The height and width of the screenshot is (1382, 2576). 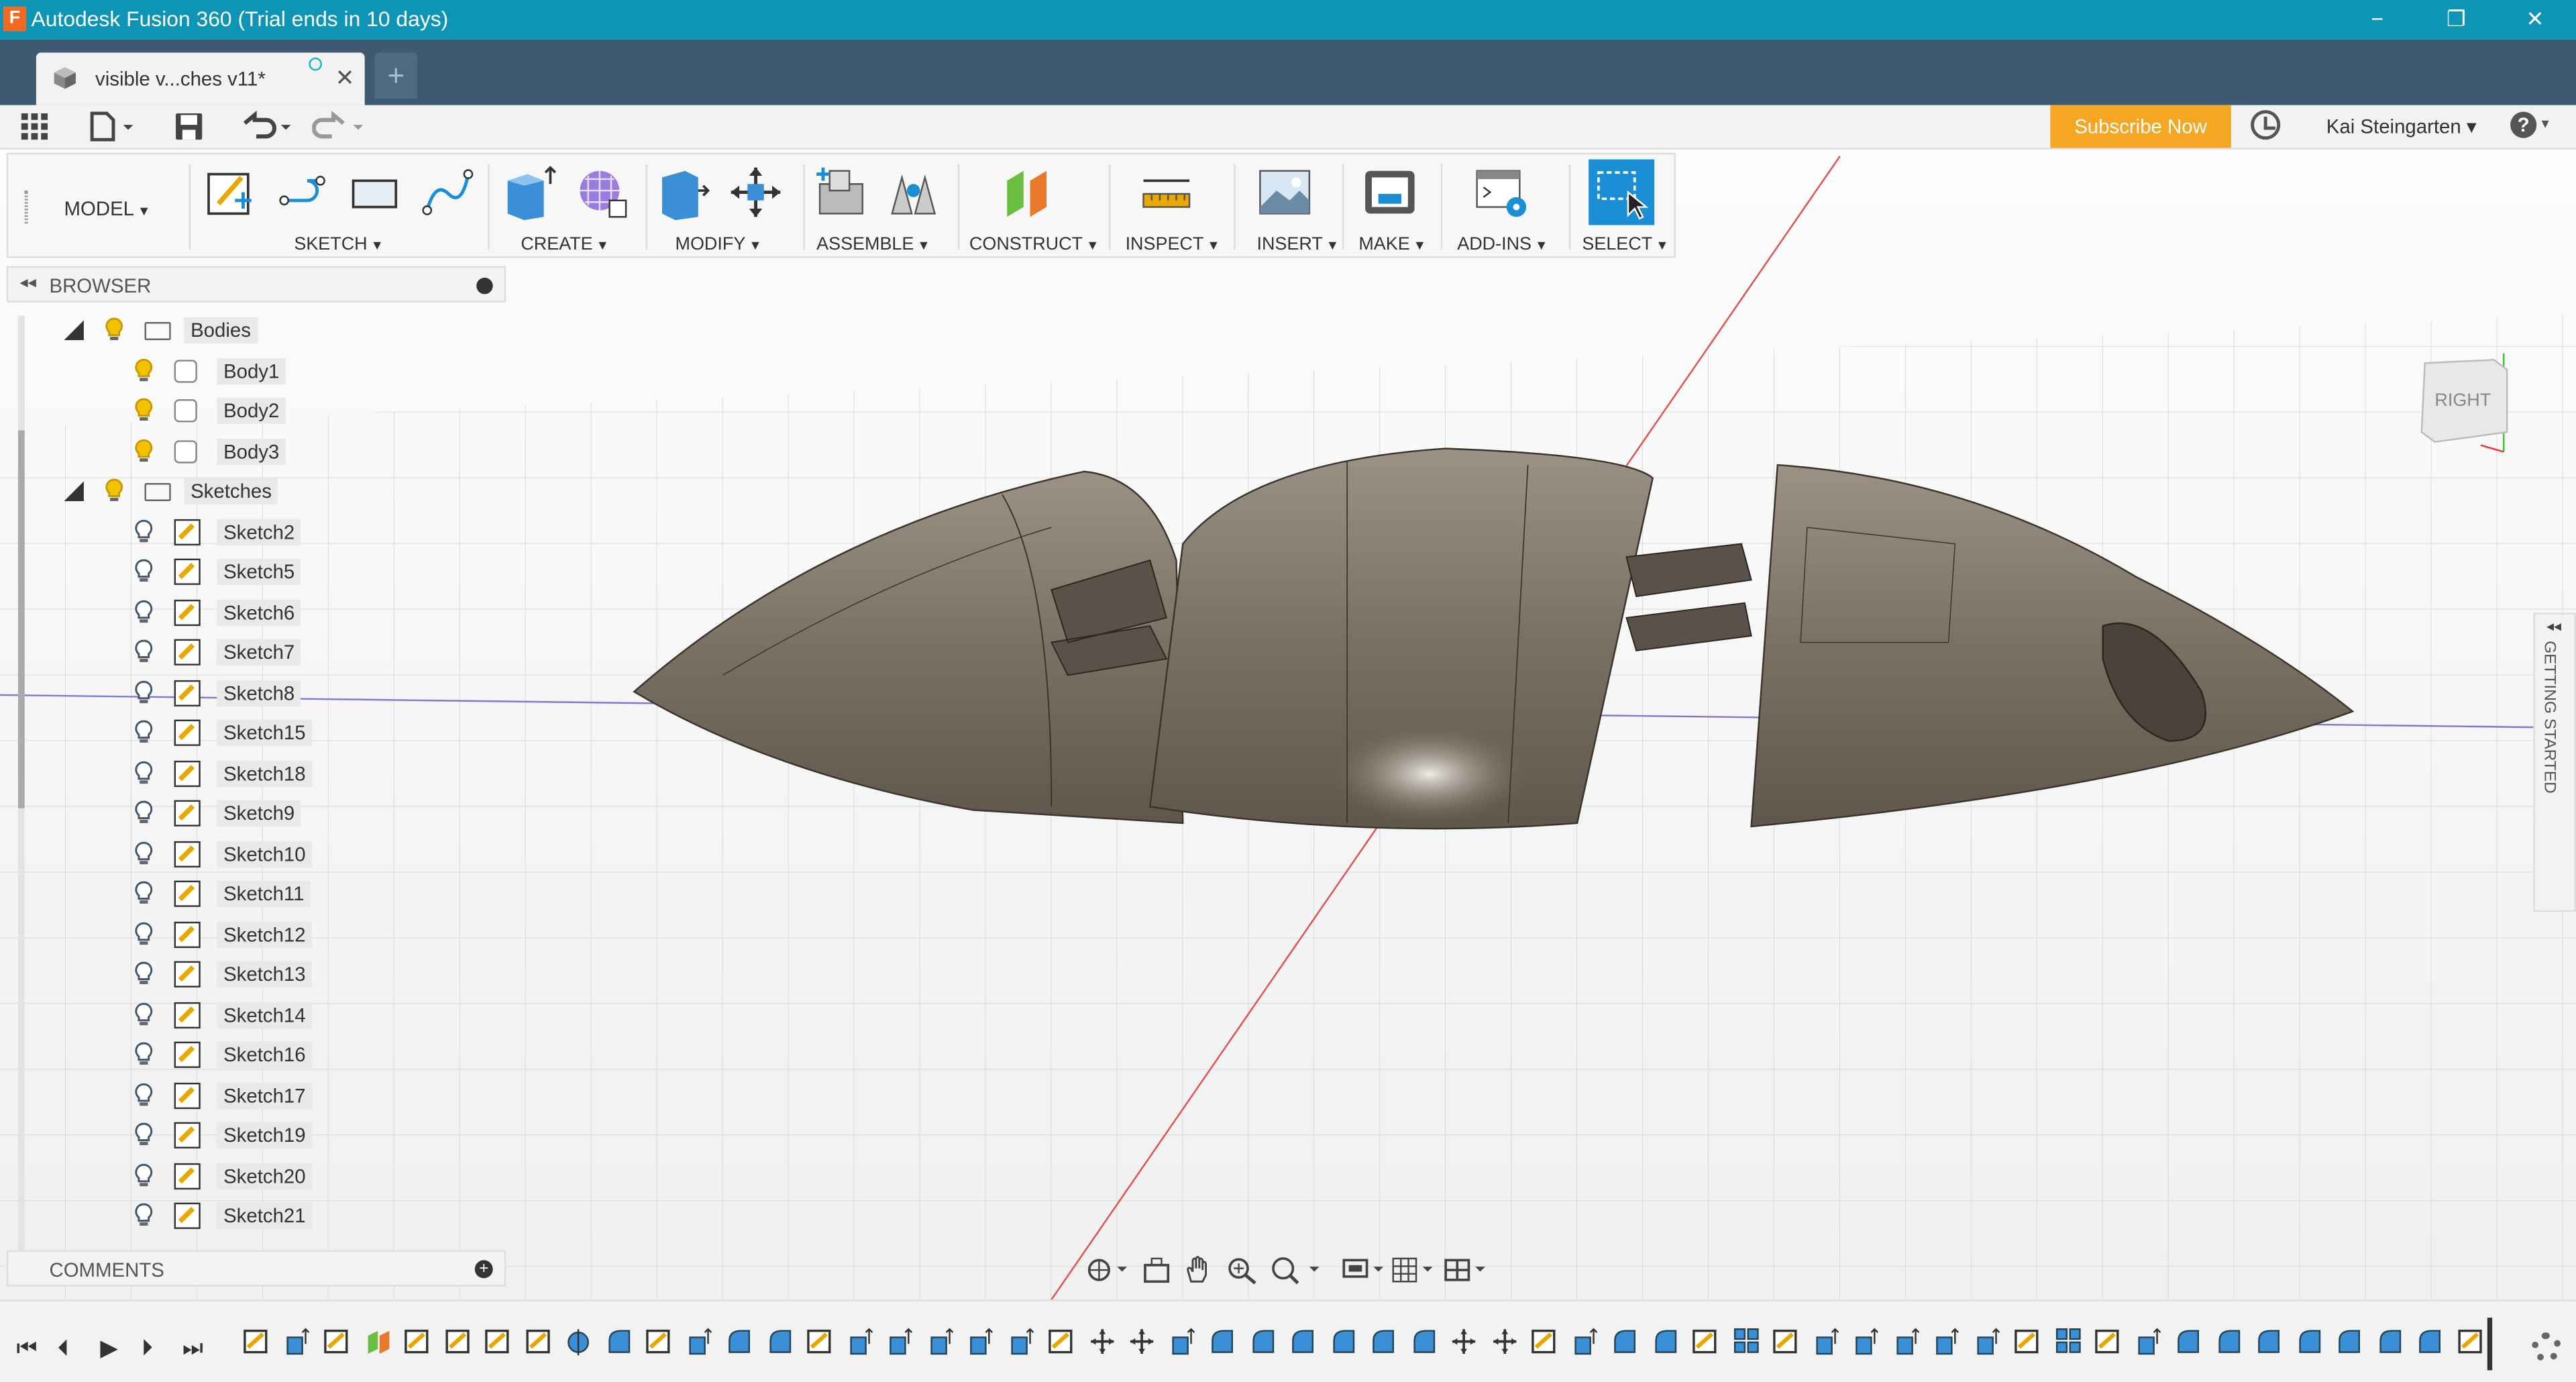 What do you see at coordinates (253, 773) in the screenshot?
I see `browser-sketch-item: Sketch18` at bounding box center [253, 773].